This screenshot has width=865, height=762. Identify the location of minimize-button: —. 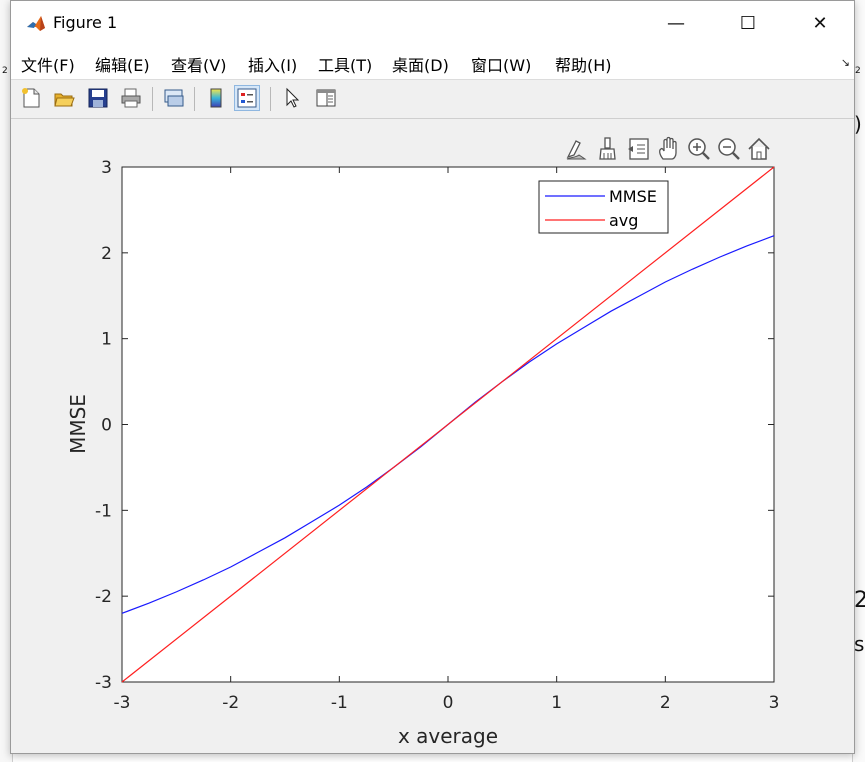
(676, 23).